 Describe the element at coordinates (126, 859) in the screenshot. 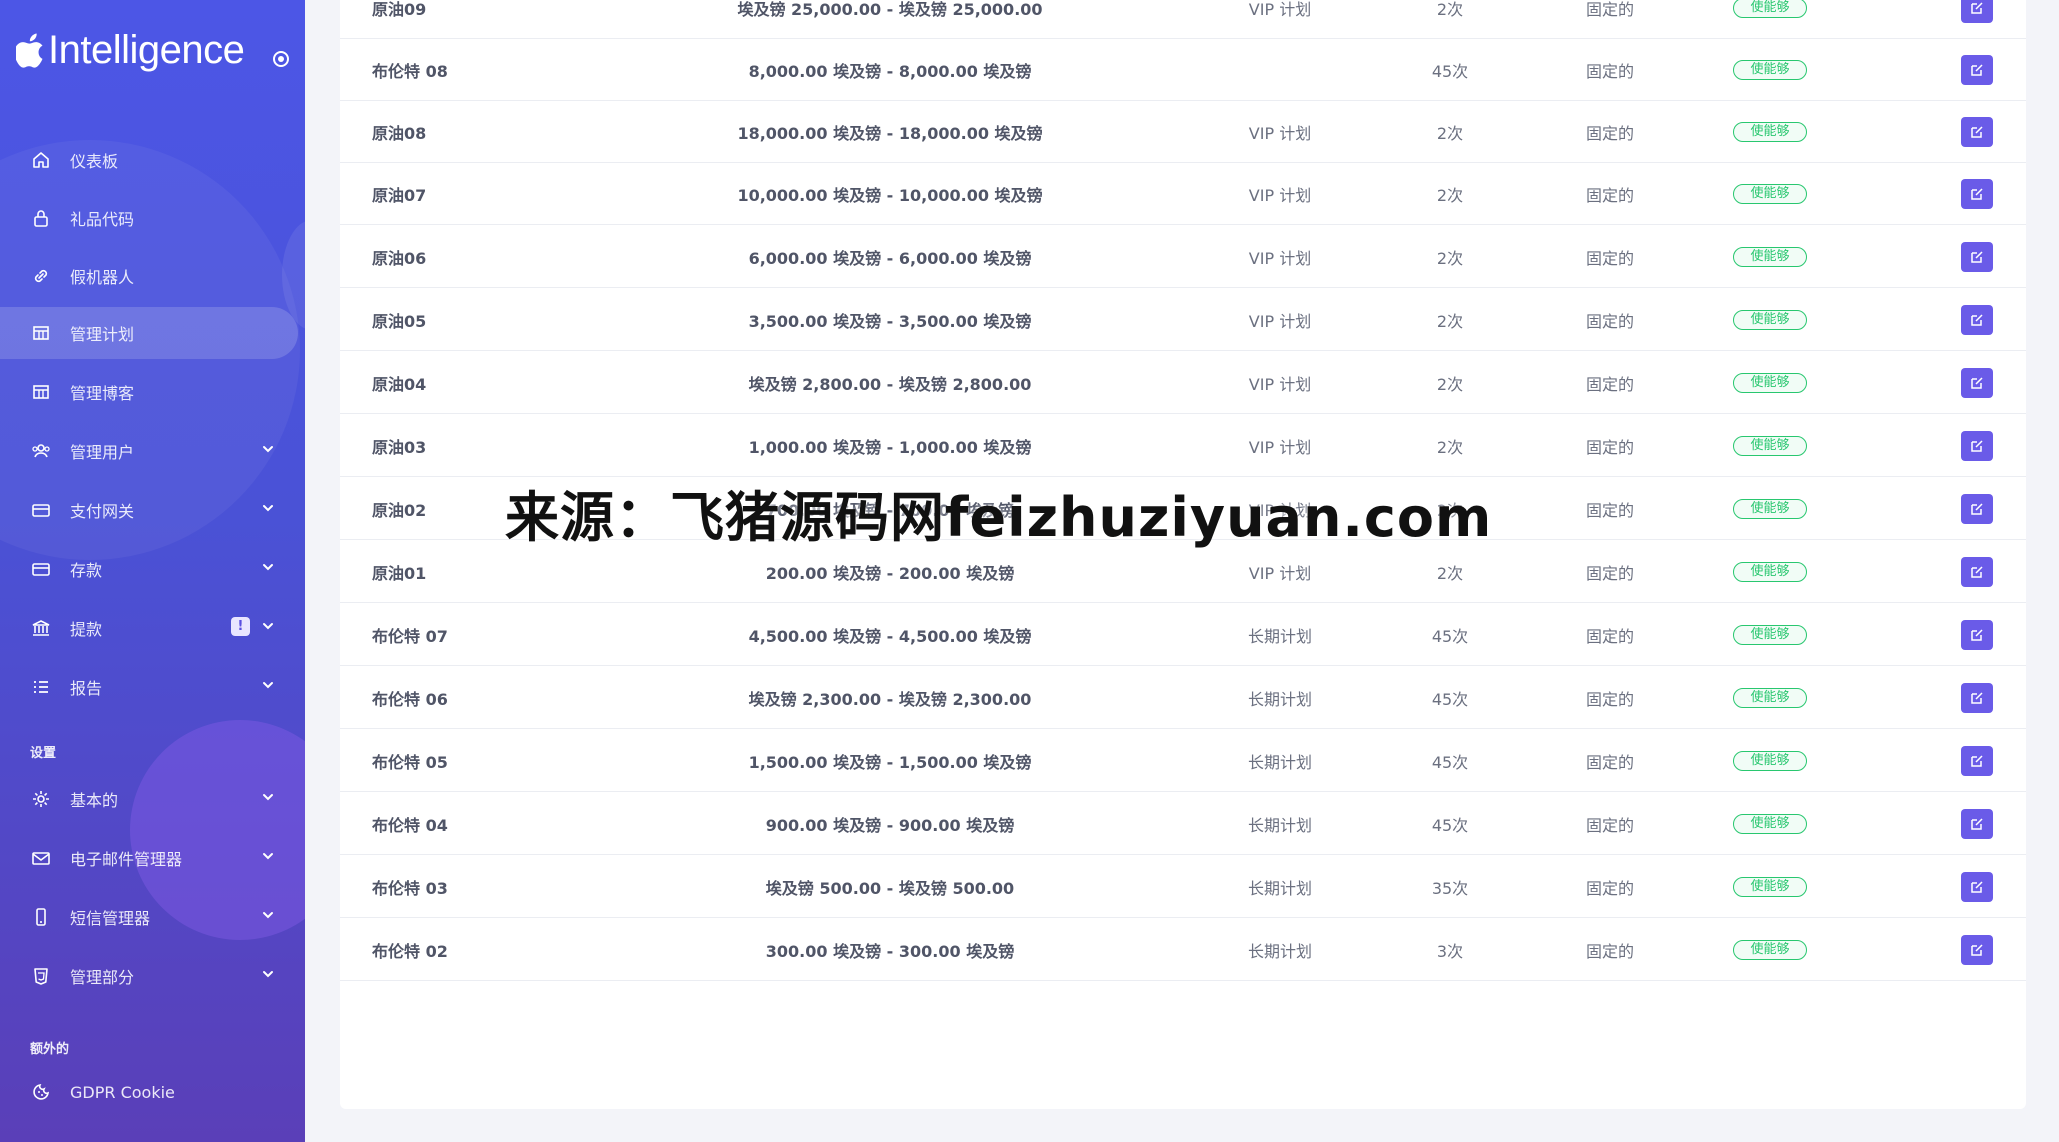

I see `sidebar-item-label: 电子邮件管理器` at that location.